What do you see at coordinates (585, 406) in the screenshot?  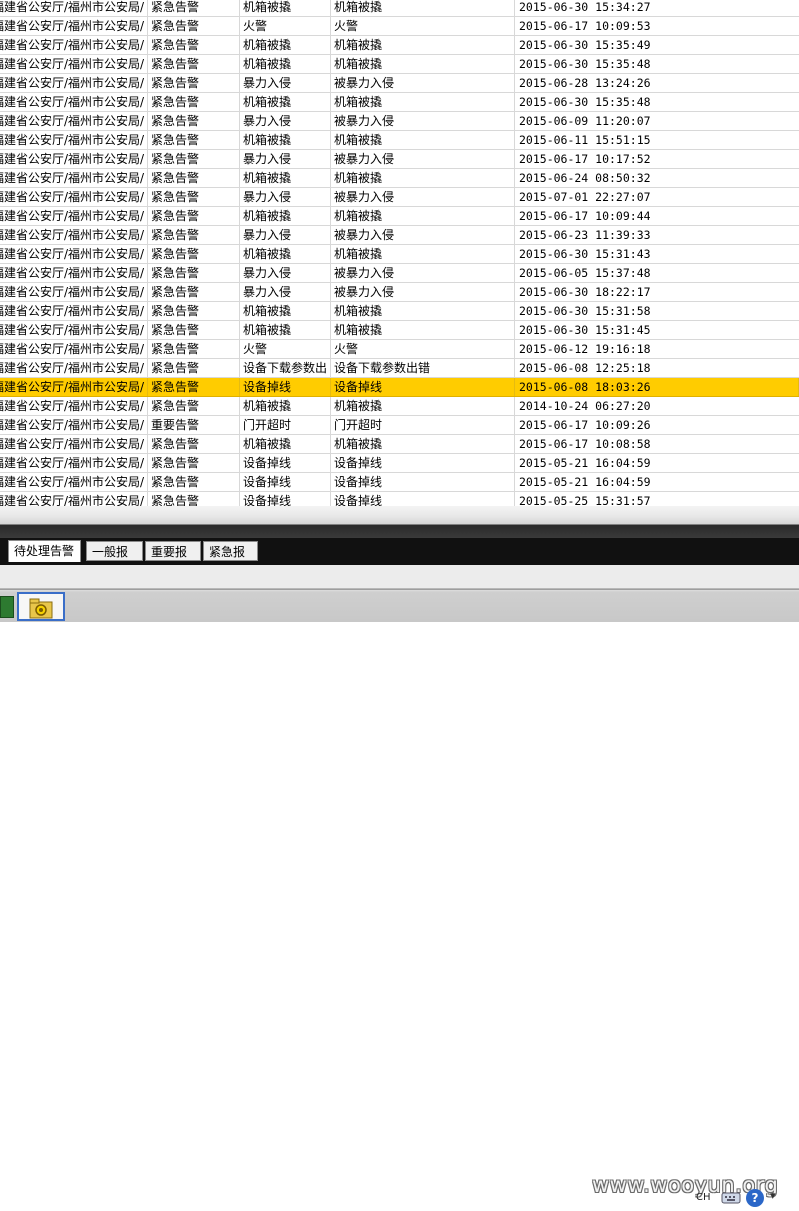 I see `alarm-time-cell: 2014-10-24 06:27:20` at bounding box center [585, 406].